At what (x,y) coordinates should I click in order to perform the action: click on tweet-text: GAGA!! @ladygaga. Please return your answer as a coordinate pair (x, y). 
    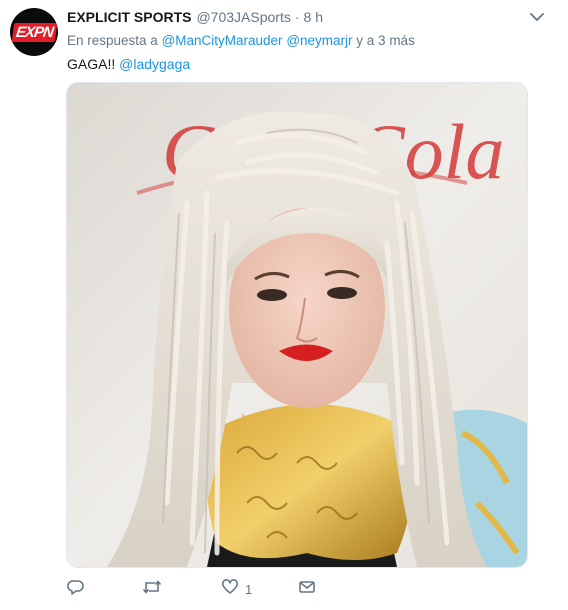
    Looking at the image, I should click on (128, 64).